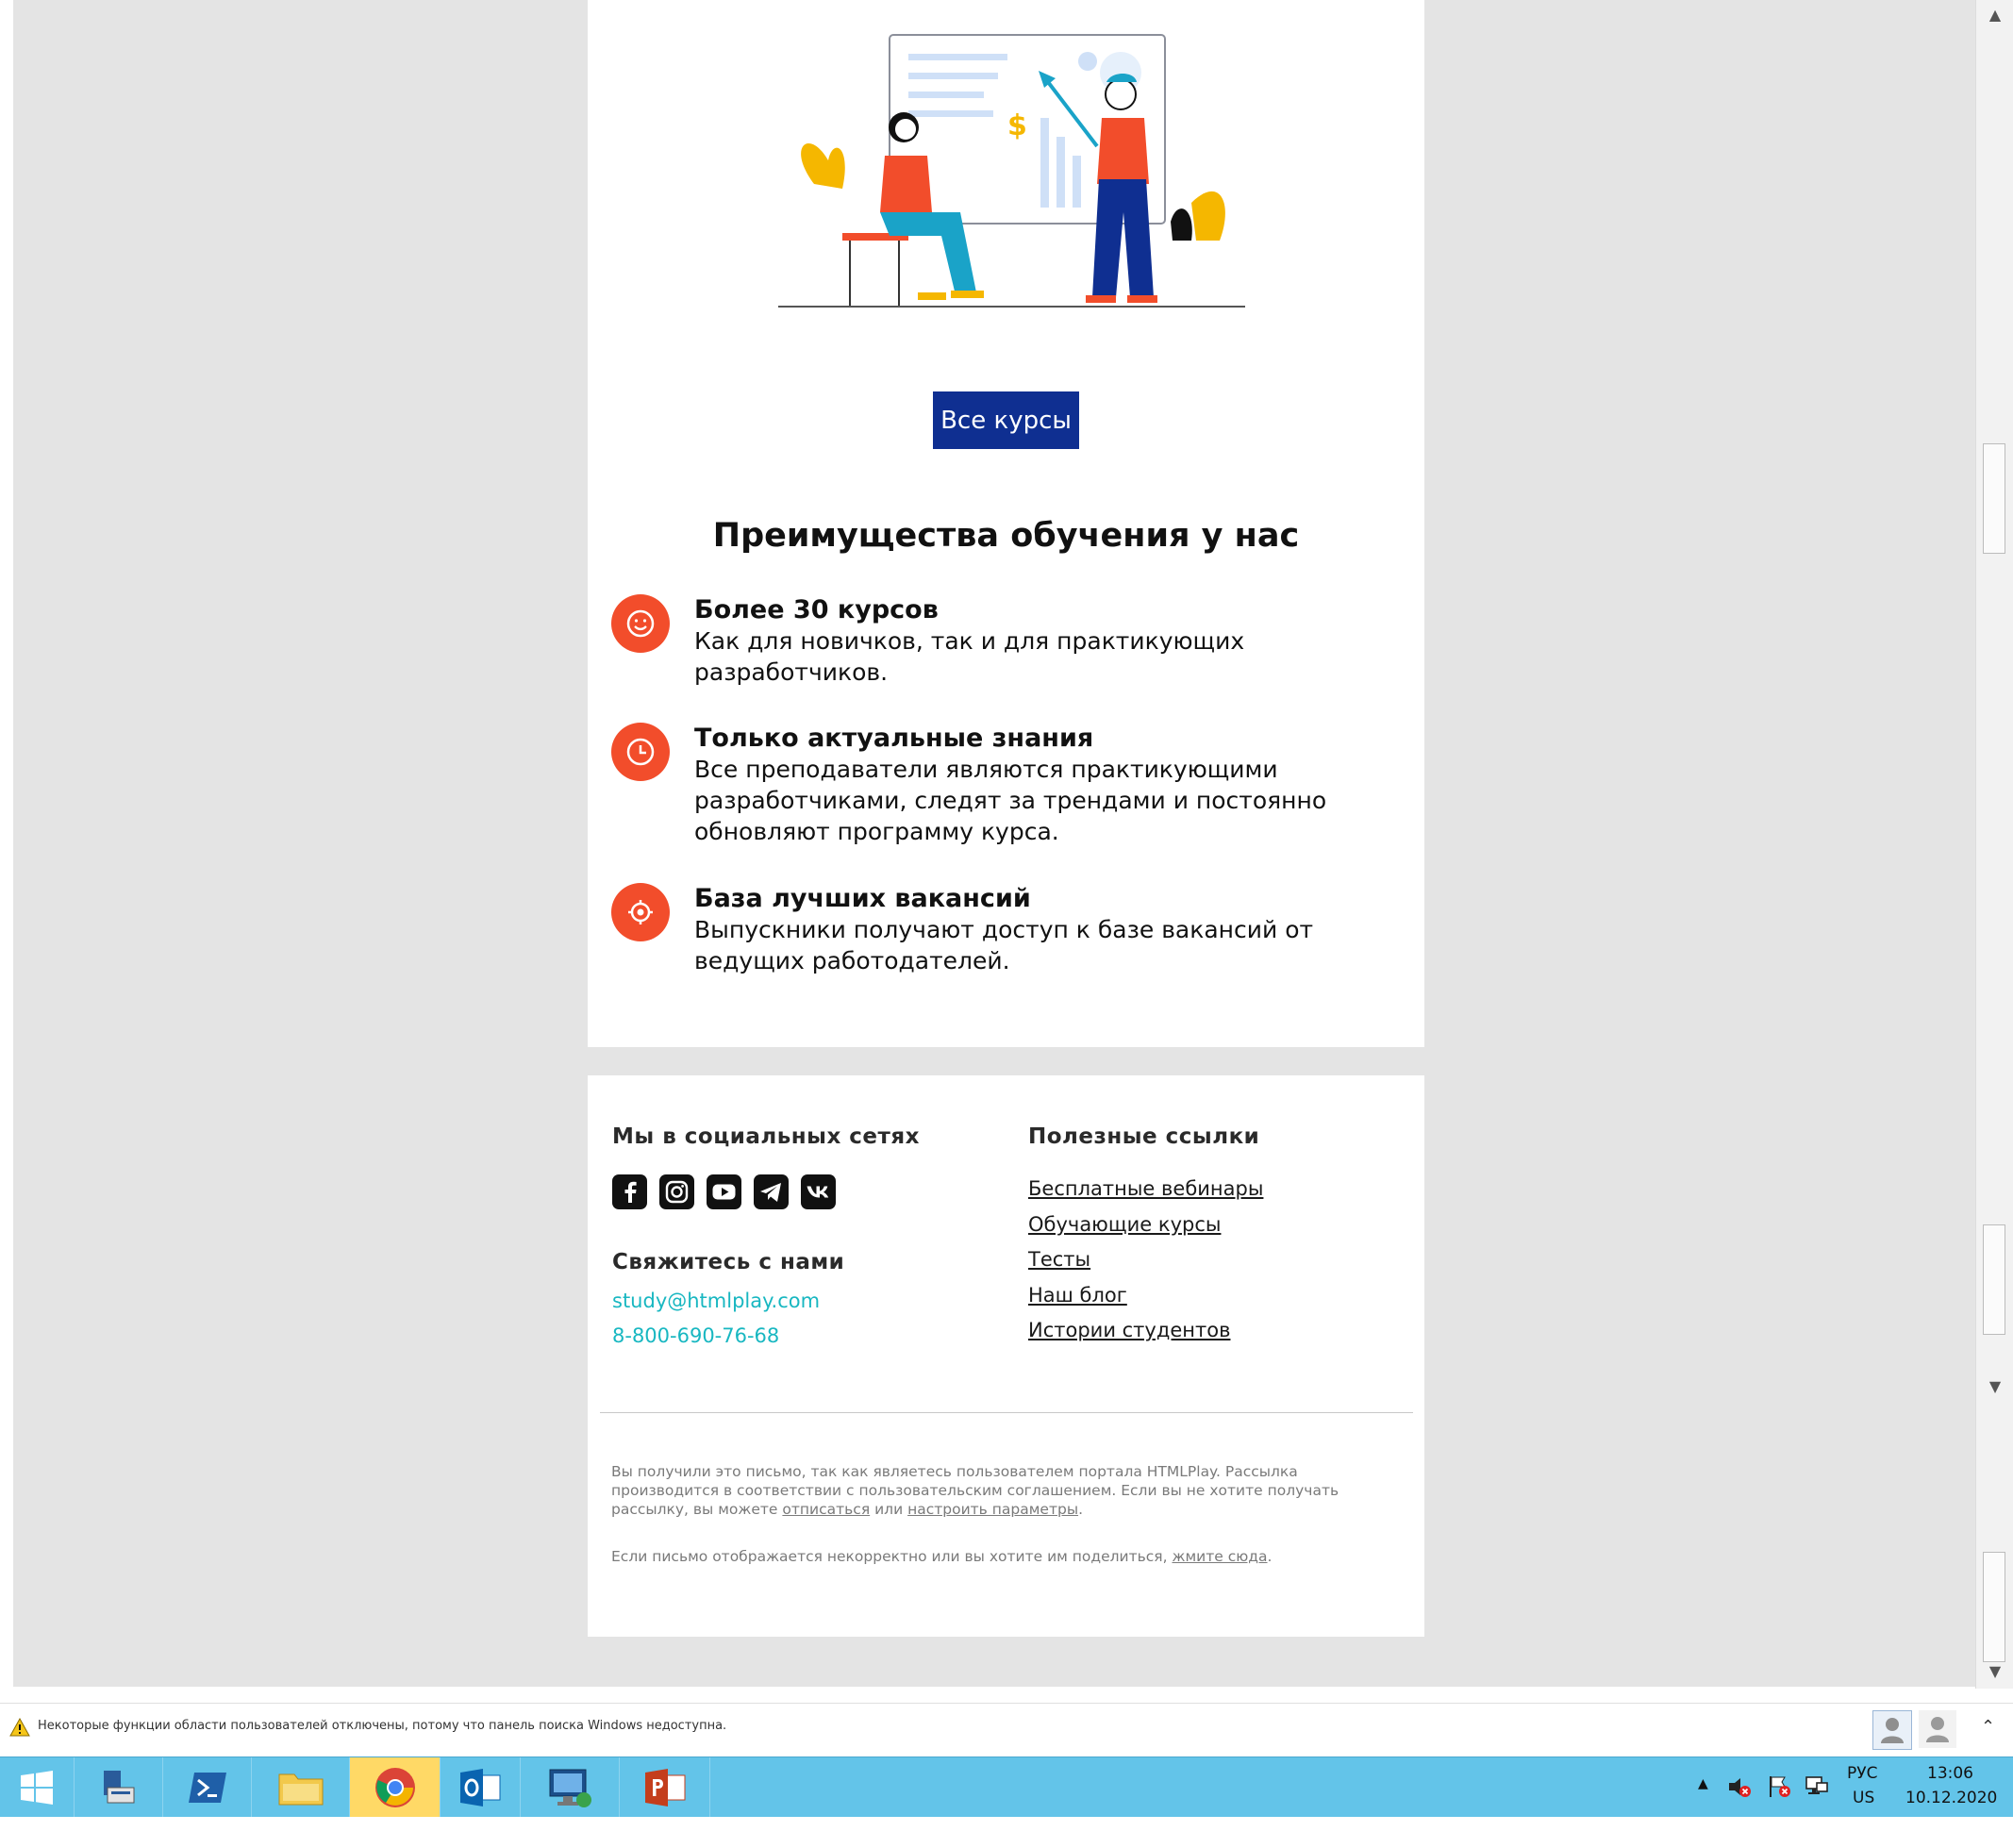 The width and height of the screenshot is (2013, 1848). What do you see at coordinates (817, 610) in the screenshot?
I see `advantage-title: Более 30 курсов` at bounding box center [817, 610].